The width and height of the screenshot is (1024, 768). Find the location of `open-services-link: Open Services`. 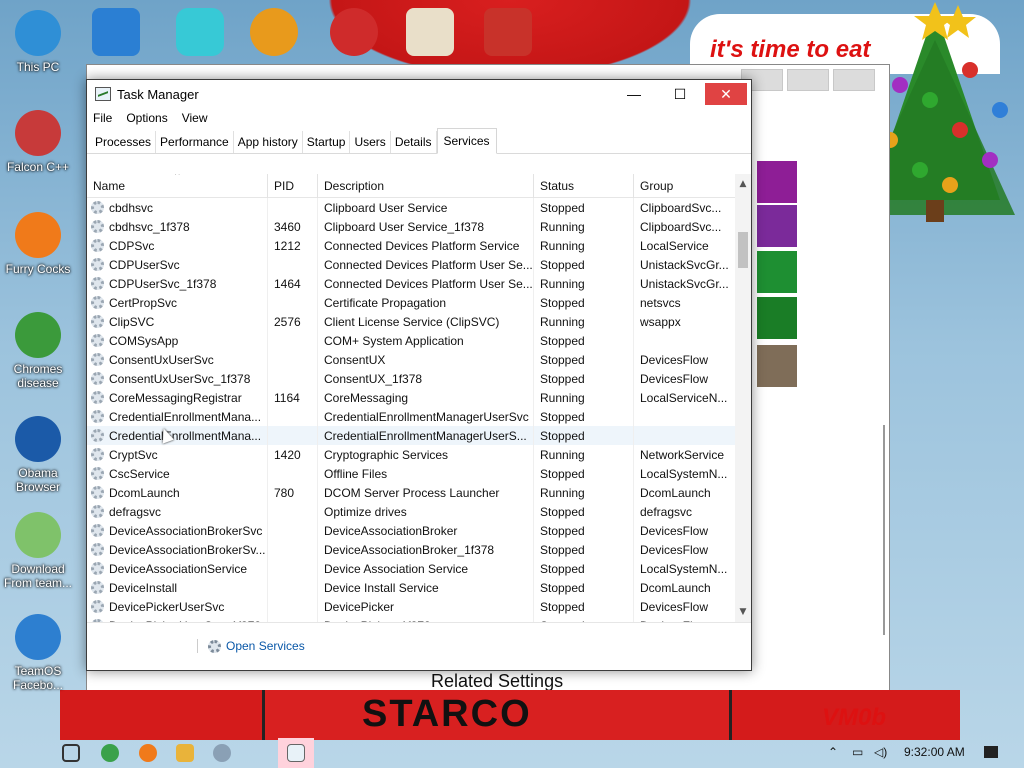

open-services-link: Open Services is located at coordinates (251, 646).